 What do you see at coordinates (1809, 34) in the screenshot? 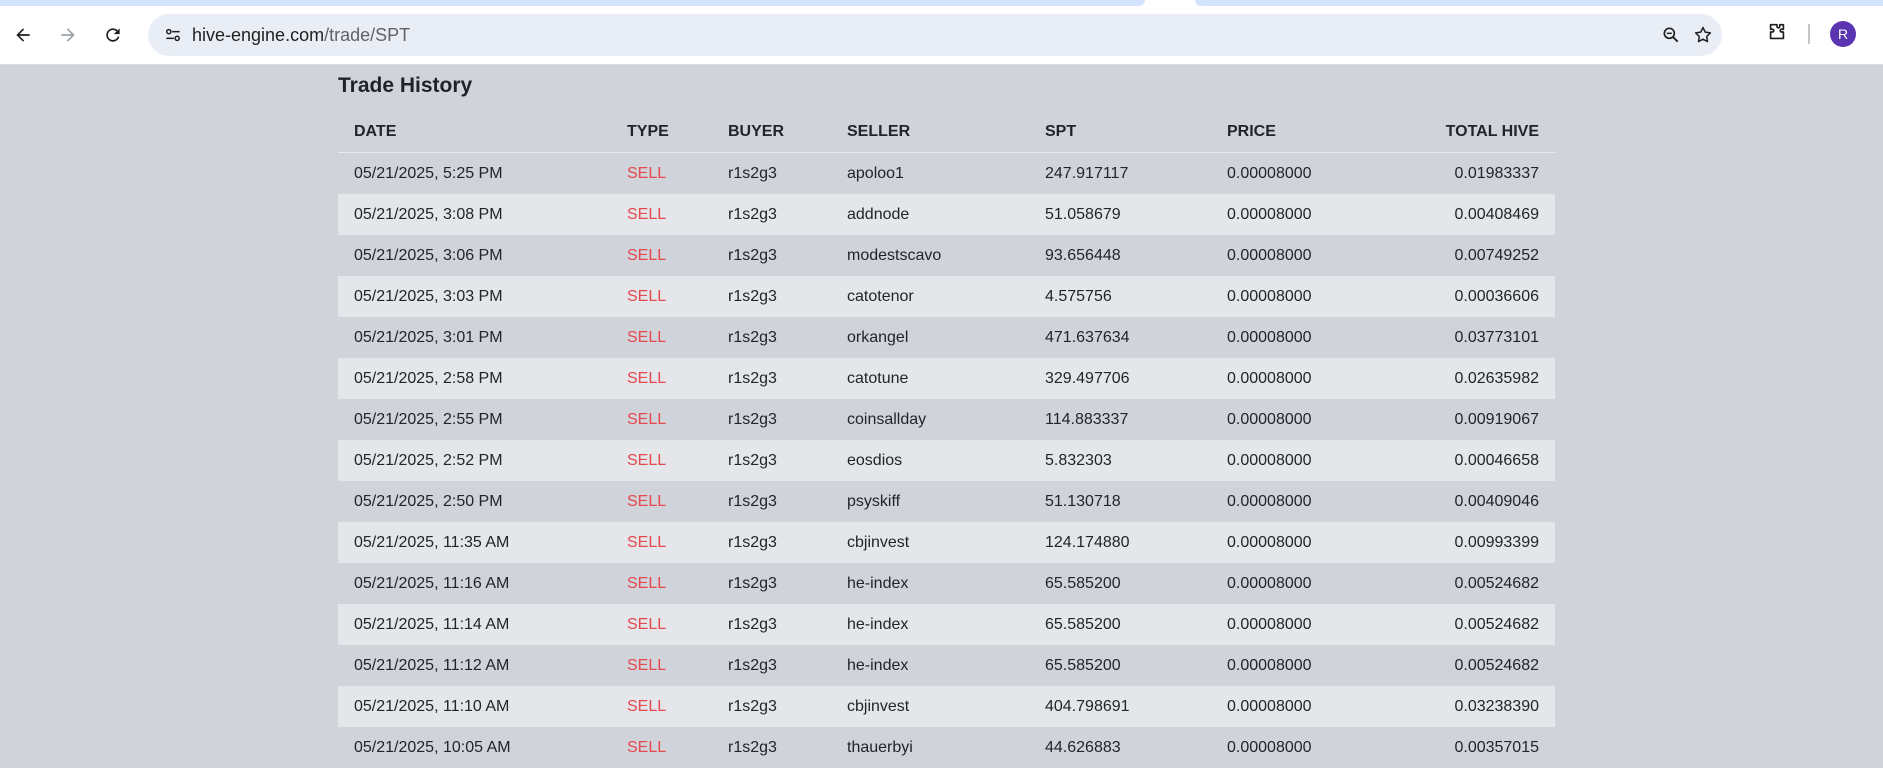
I see `toolbar-separator` at bounding box center [1809, 34].